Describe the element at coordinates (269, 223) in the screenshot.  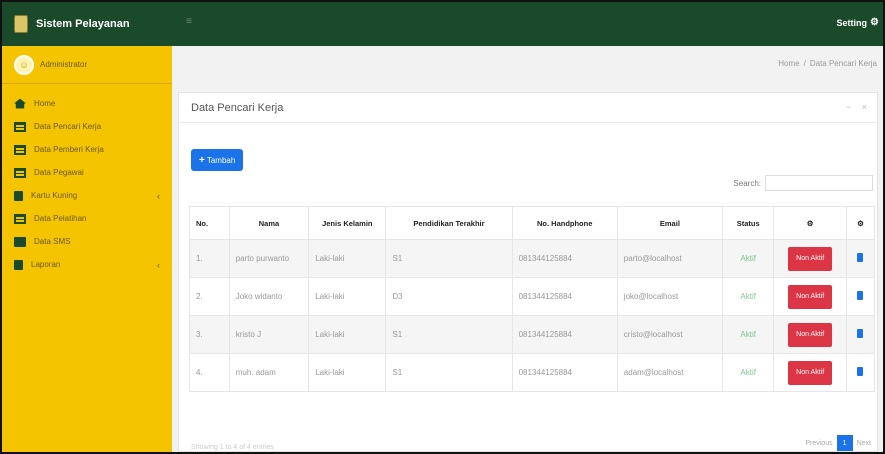
I see `header-nama: Nama` at that location.